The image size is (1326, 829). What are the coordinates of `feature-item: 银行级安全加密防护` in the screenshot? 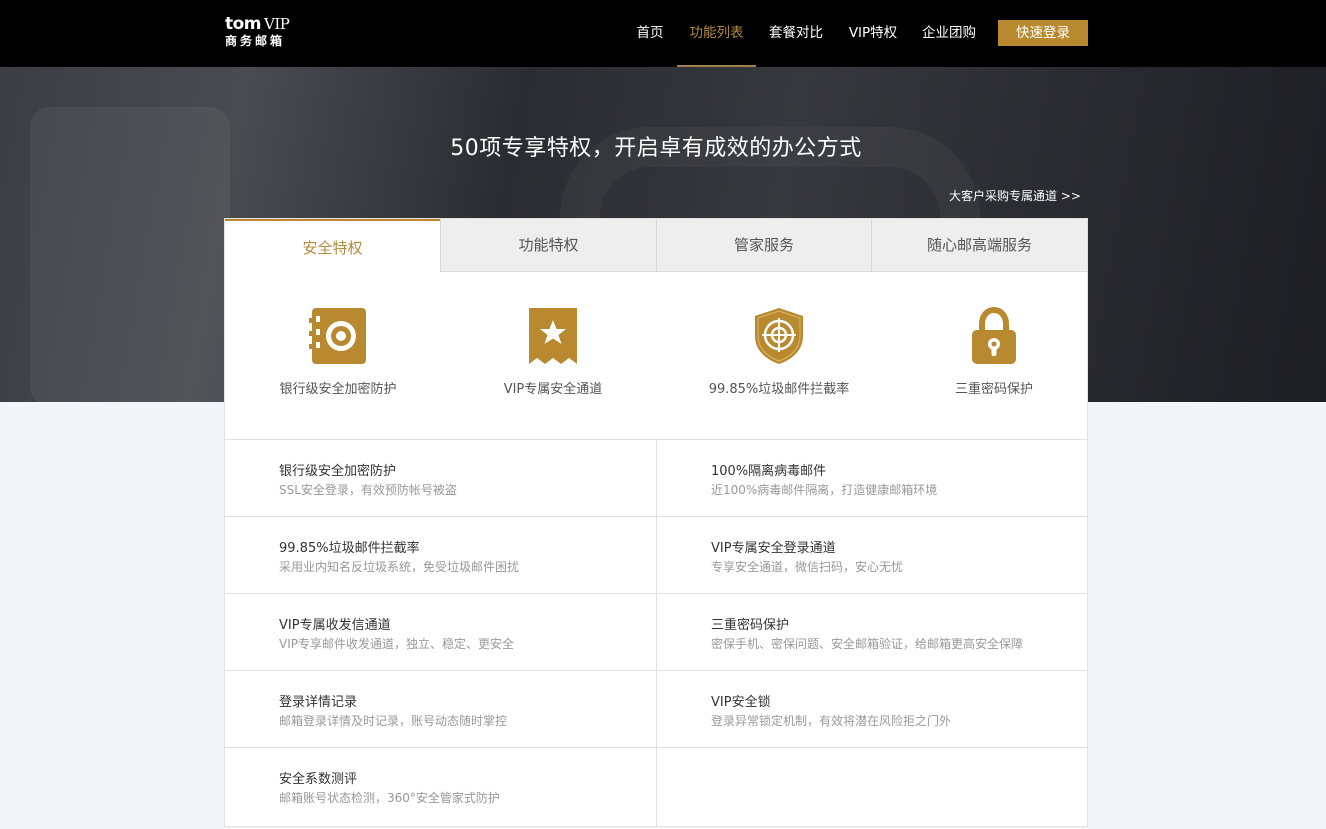 It's located at (338, 351).